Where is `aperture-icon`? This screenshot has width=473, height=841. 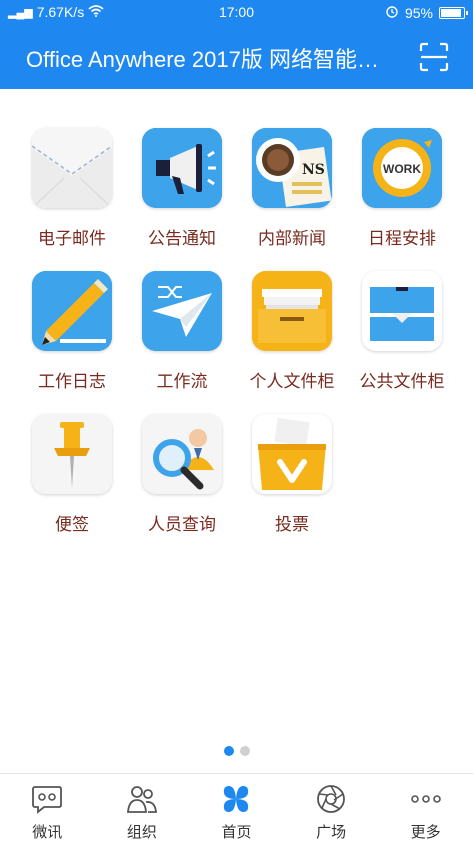 aperture-icon is located at coordinates (331, 799).